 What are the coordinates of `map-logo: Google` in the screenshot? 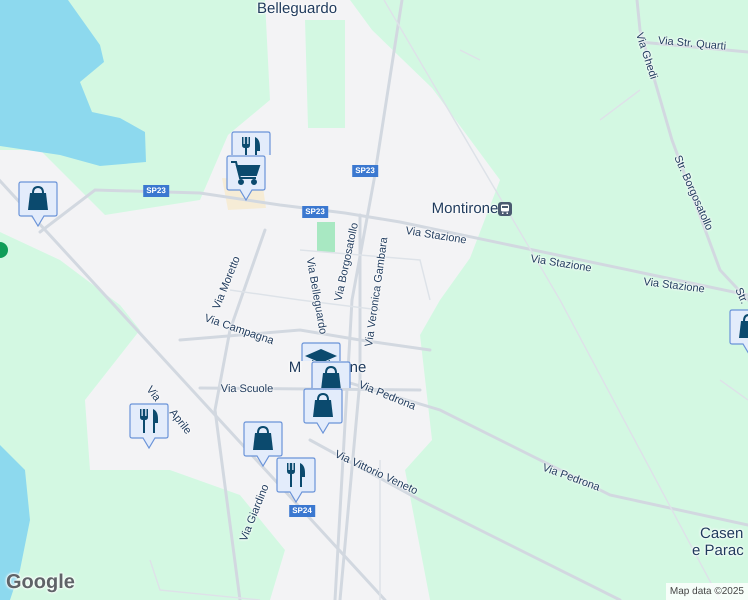 It's located at (40, 582).